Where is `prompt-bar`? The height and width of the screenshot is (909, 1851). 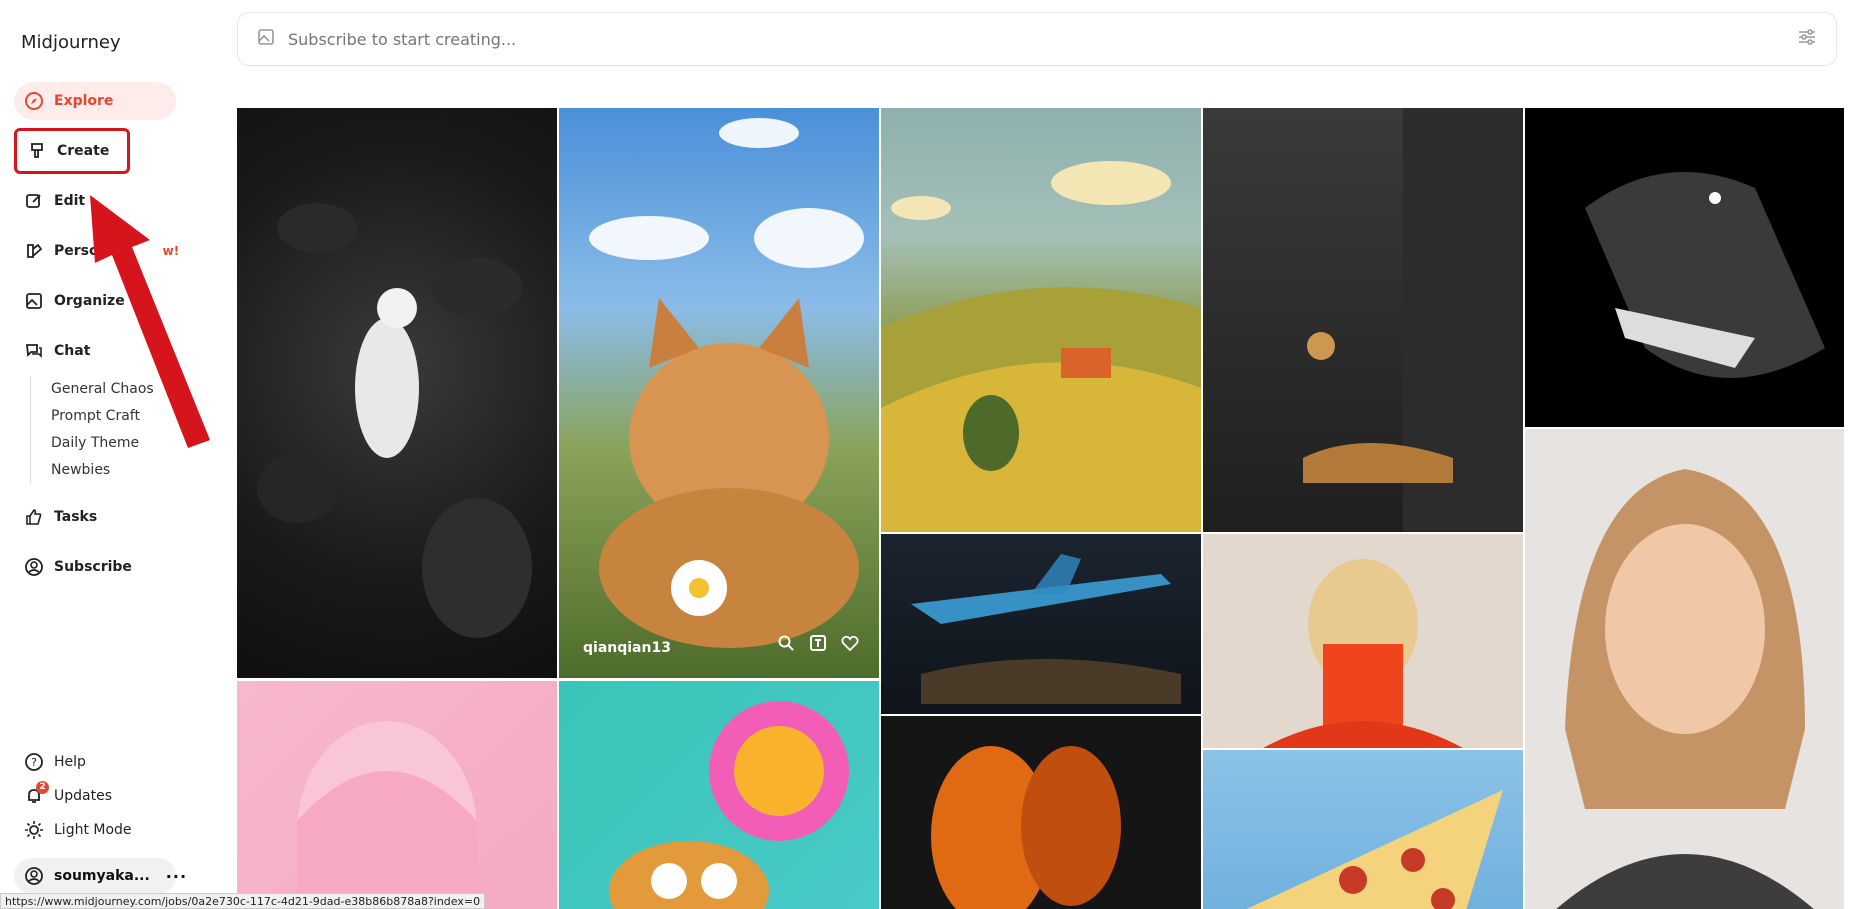 prompt-bar is located at coordinates (1037, 39).